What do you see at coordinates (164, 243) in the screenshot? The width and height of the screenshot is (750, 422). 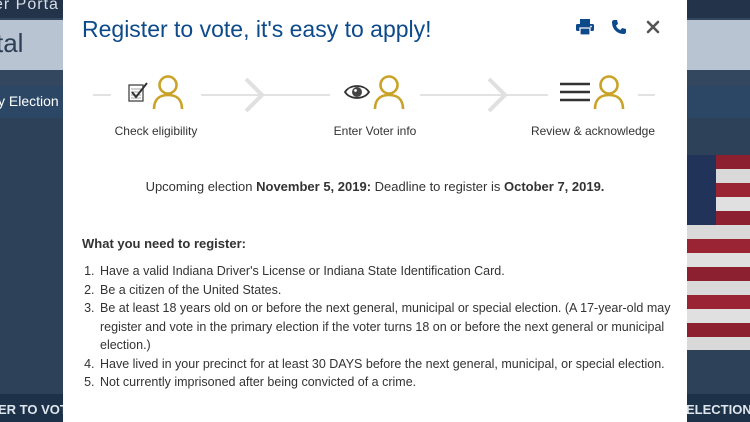 I see `requirements-heading: What you need to register:` at bounding box center [164, 243].